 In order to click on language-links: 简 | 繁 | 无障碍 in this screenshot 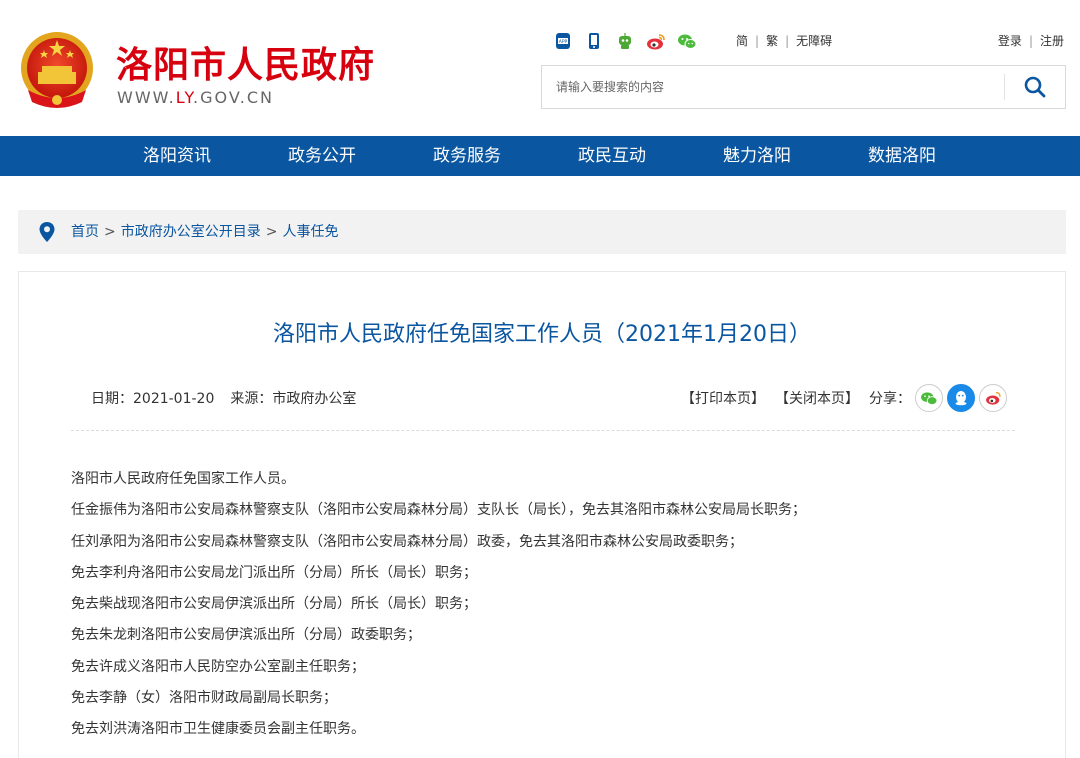, I will do `click(784, 40)`.